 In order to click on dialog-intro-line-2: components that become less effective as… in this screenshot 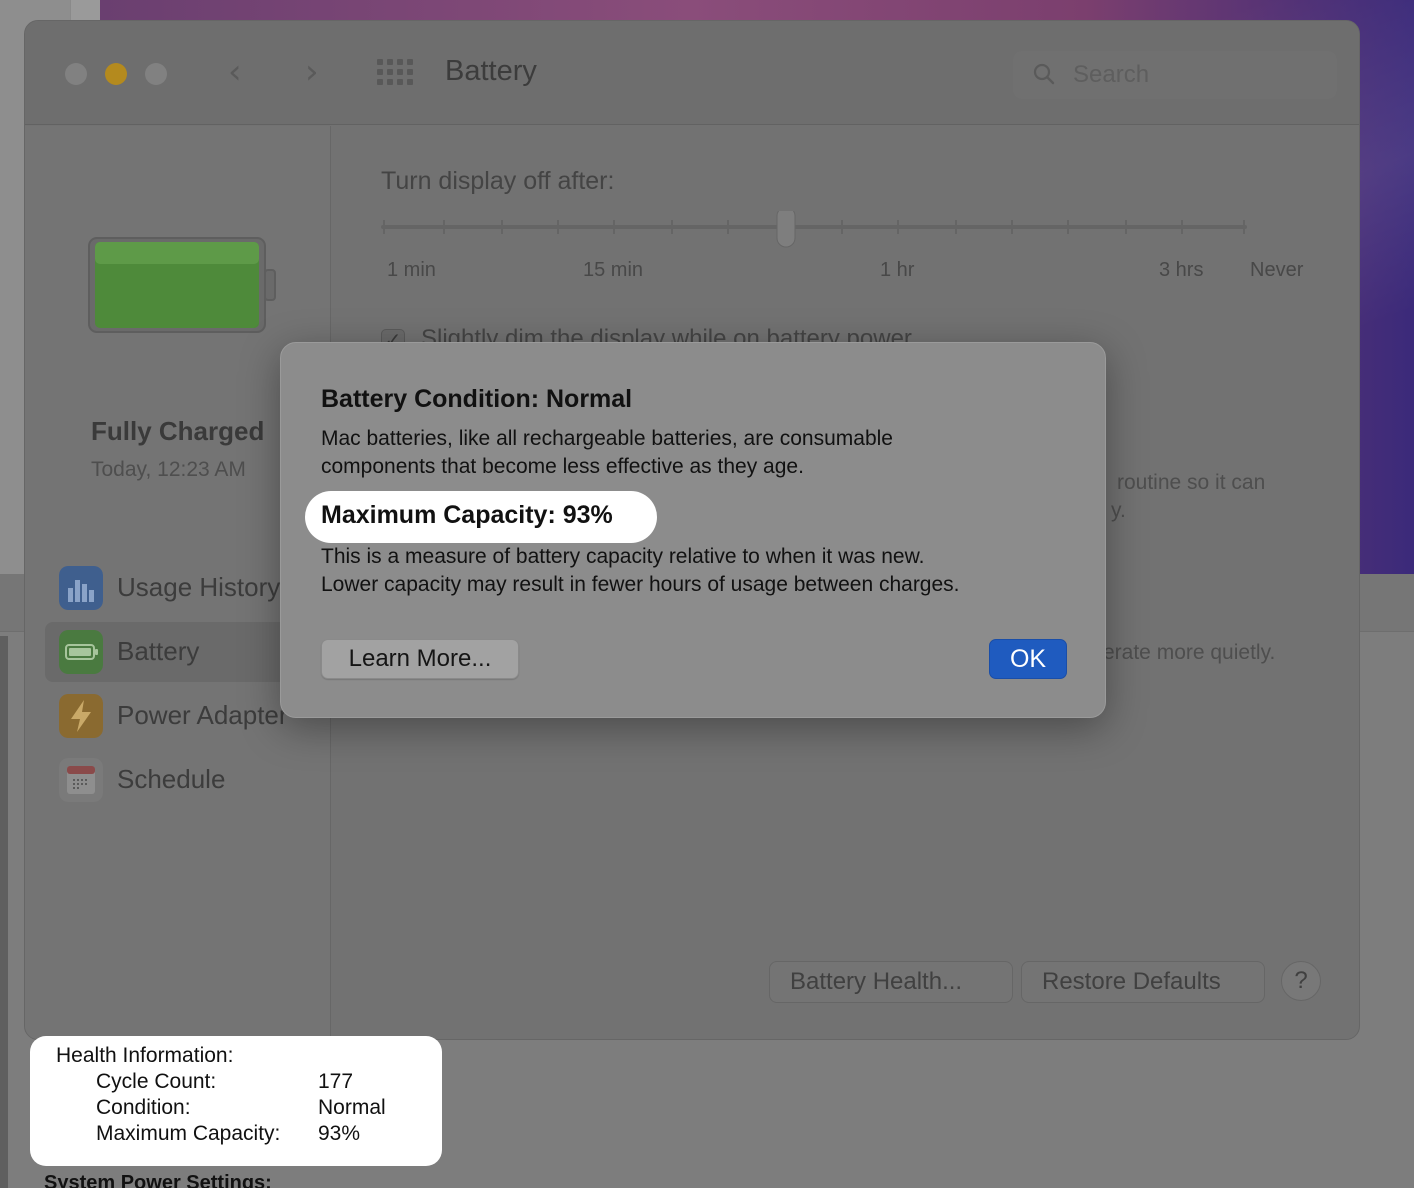, I will do `click(562, 466)`.